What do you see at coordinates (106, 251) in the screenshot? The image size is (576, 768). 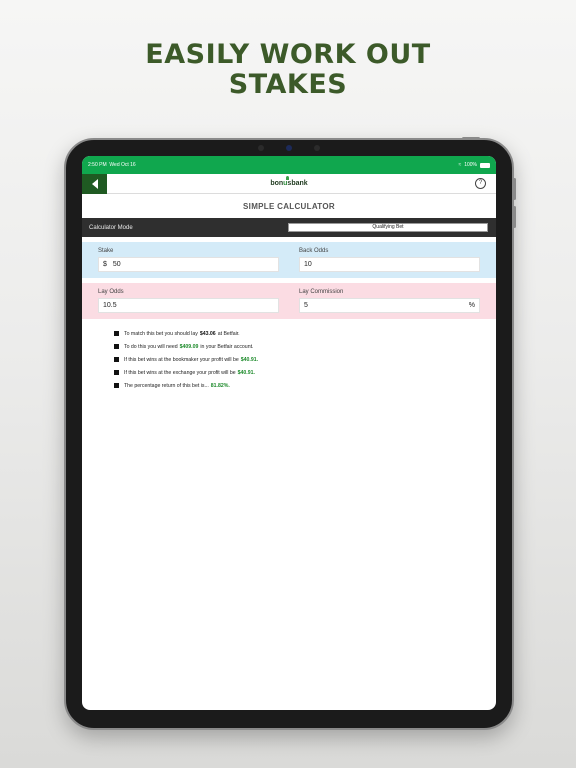 I see `stake-label: Stake` at bounding box center [106, 251].